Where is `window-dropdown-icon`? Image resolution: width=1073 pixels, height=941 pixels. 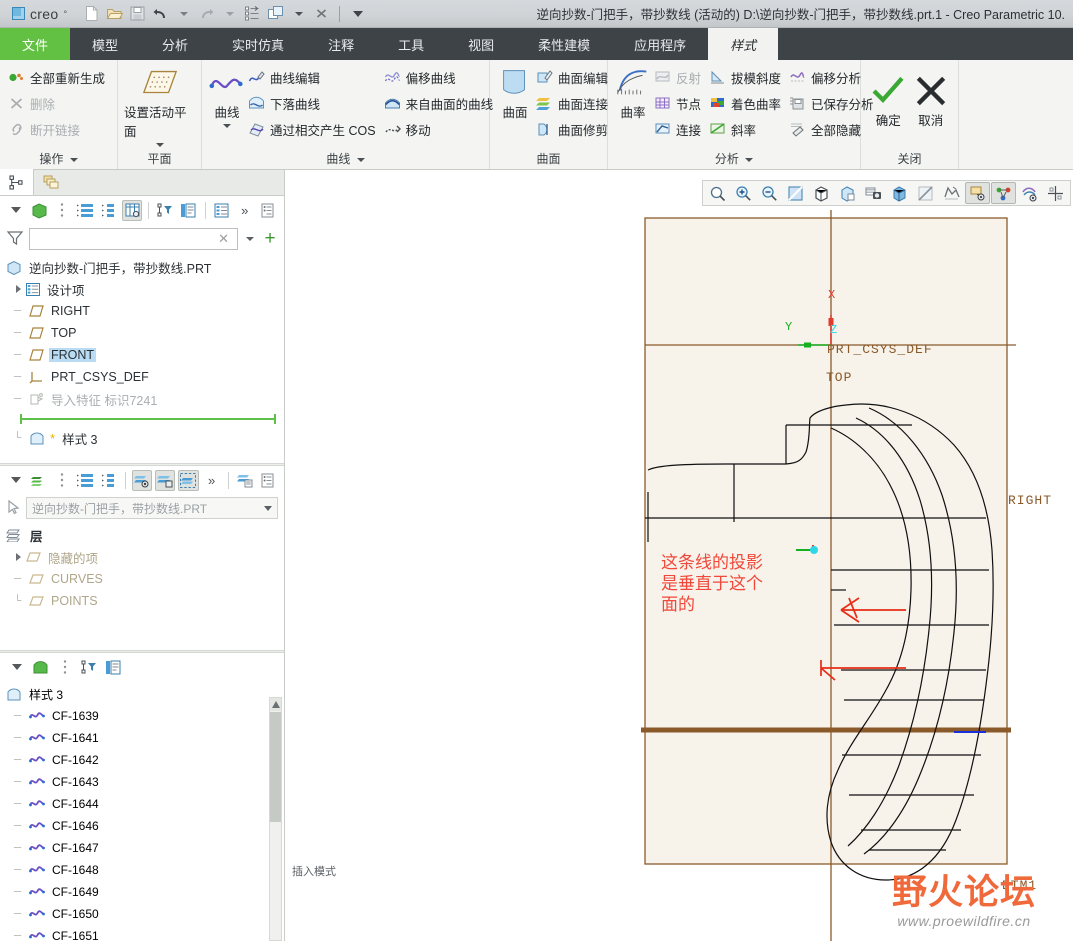 window-dropdown-icon is located at coordinates (298, 13).